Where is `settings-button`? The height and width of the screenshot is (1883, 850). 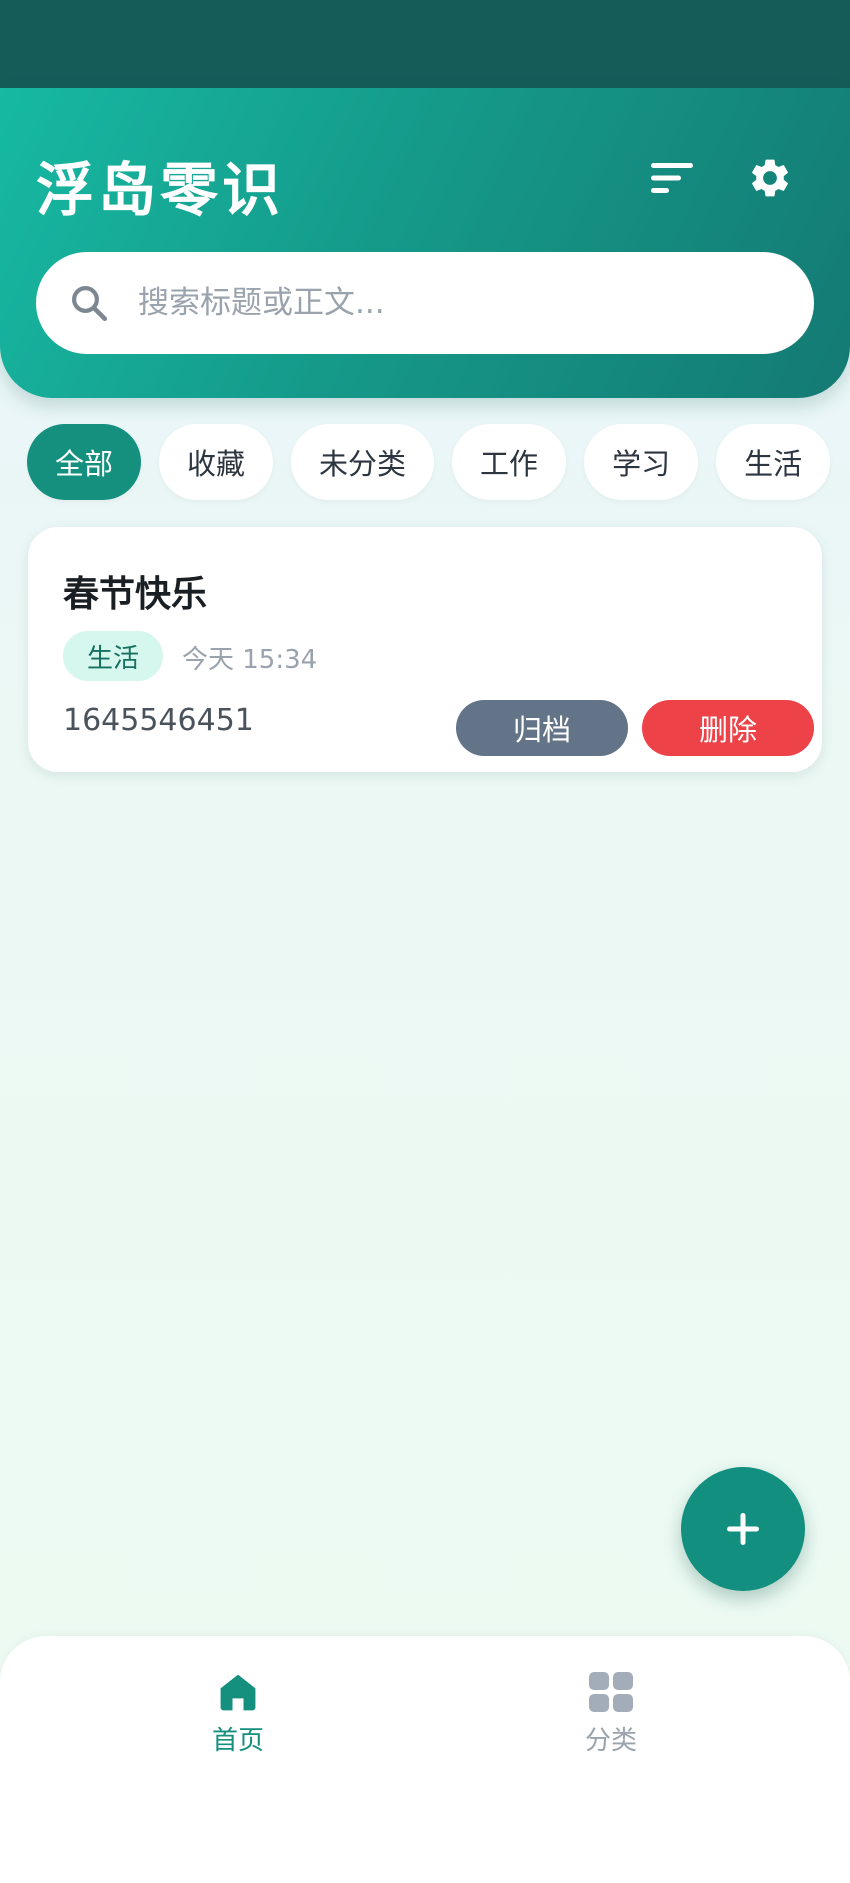
settings-button is located at coordinates (770, 178).